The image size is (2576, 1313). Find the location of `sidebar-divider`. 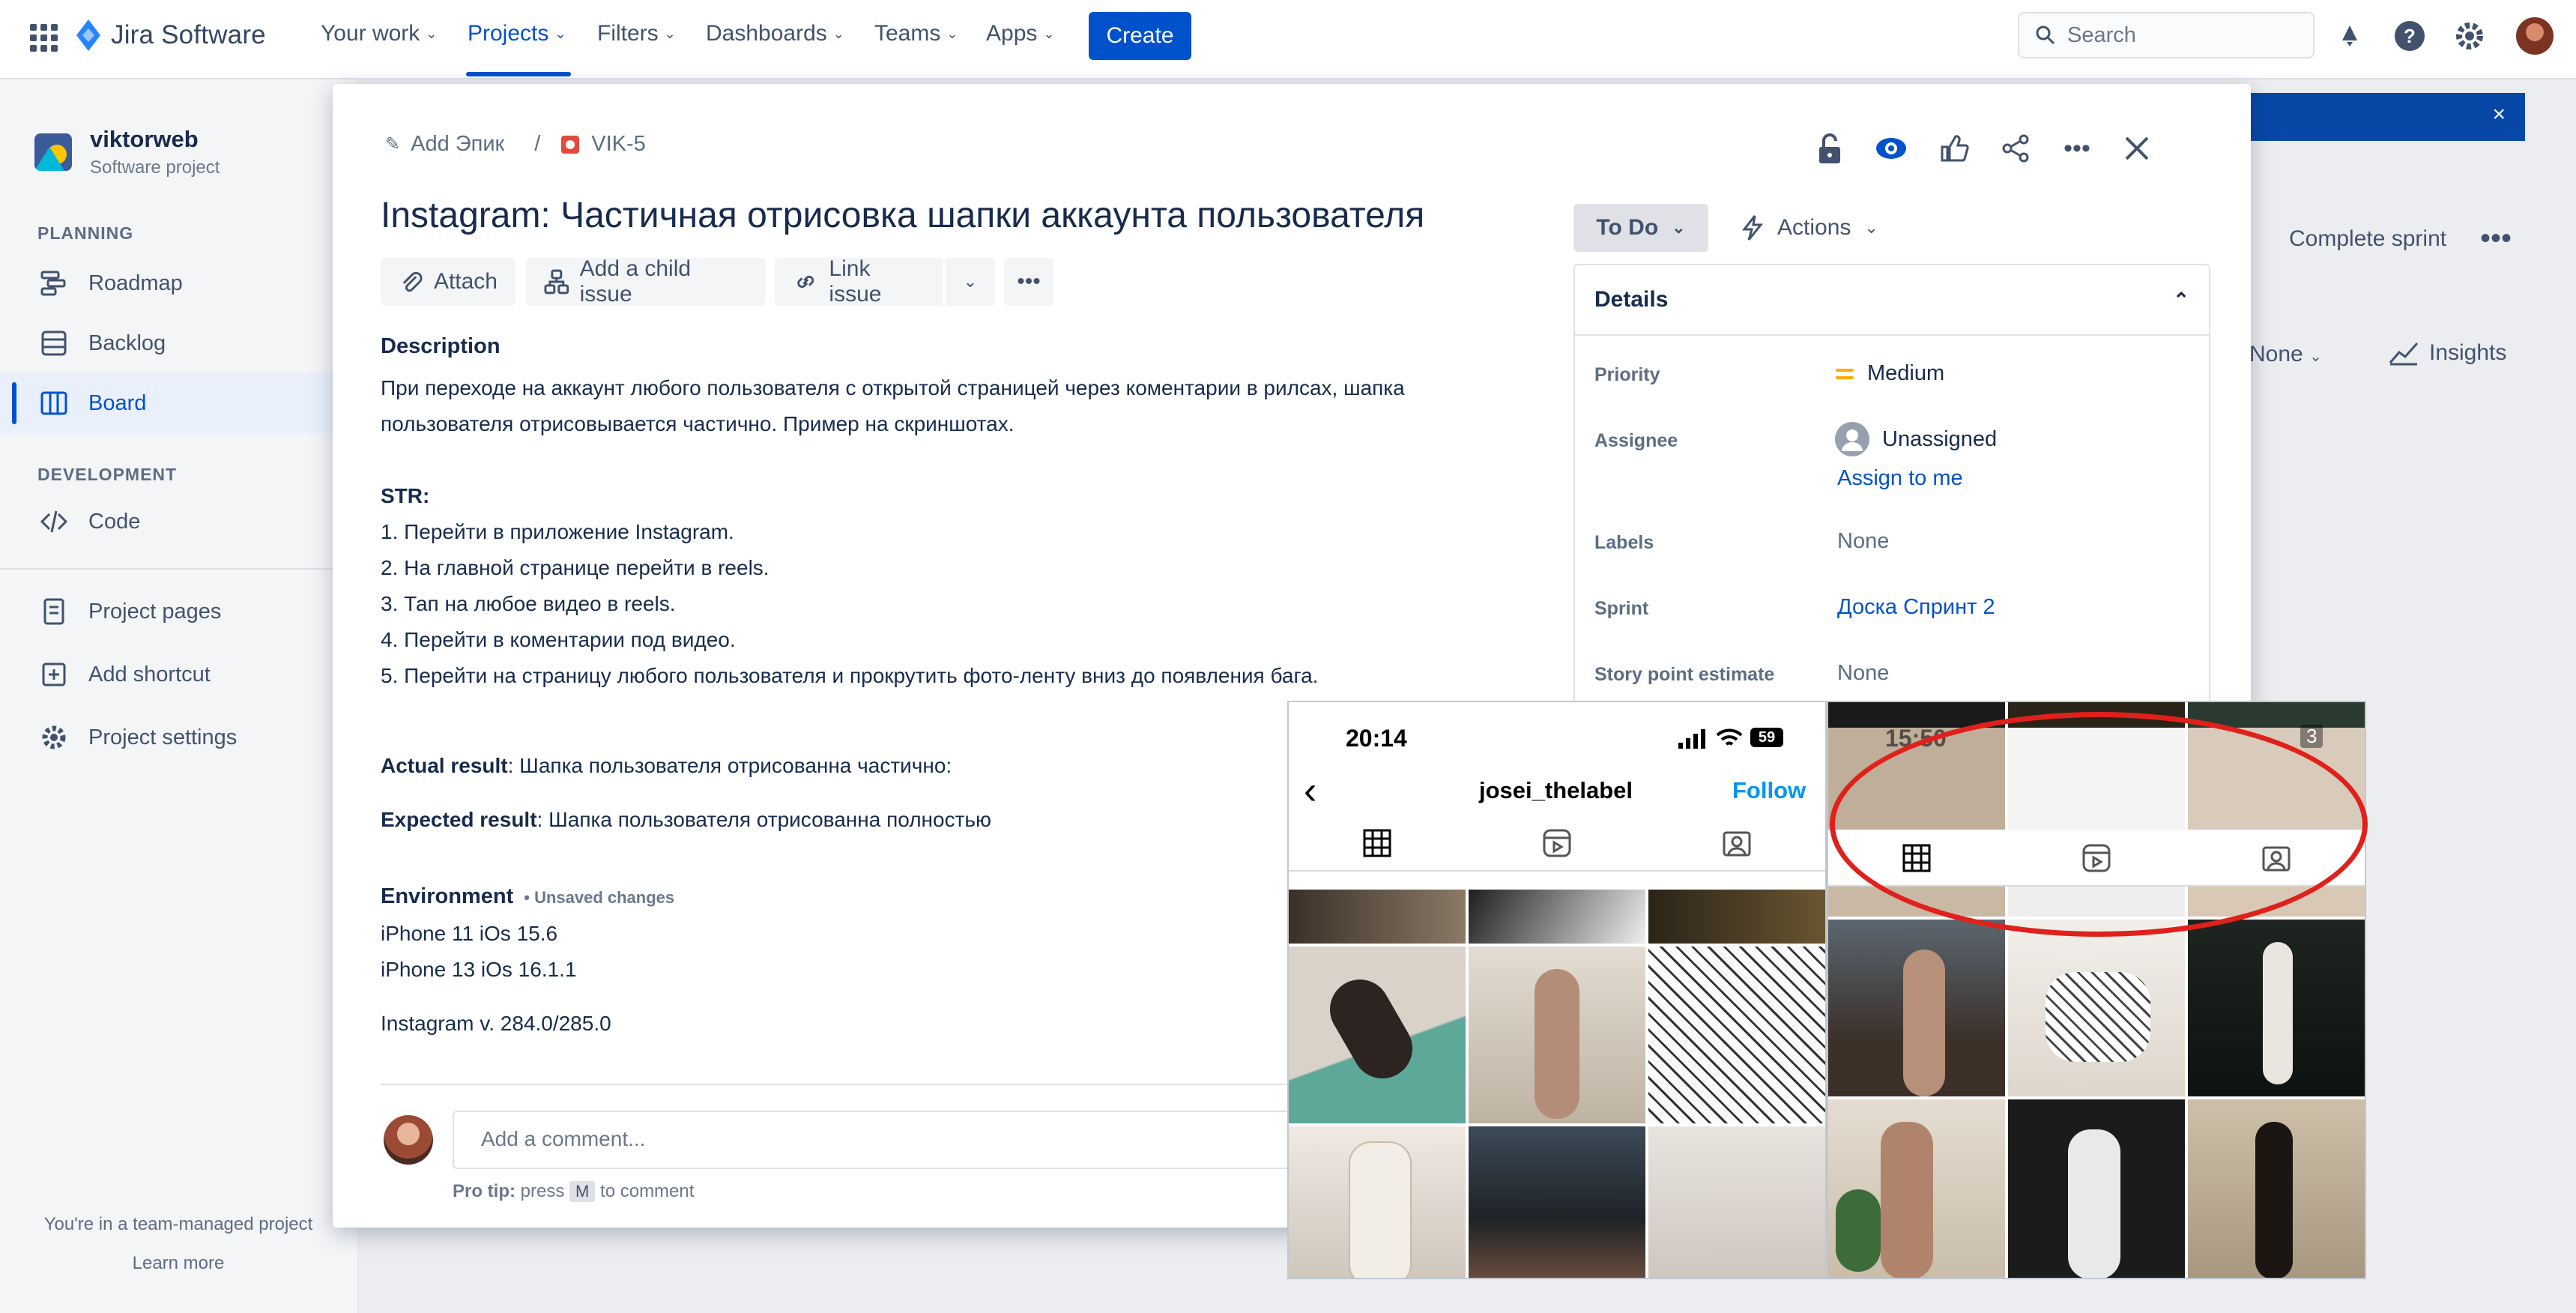

sidebar-divider is located at coordinates (178, 569).